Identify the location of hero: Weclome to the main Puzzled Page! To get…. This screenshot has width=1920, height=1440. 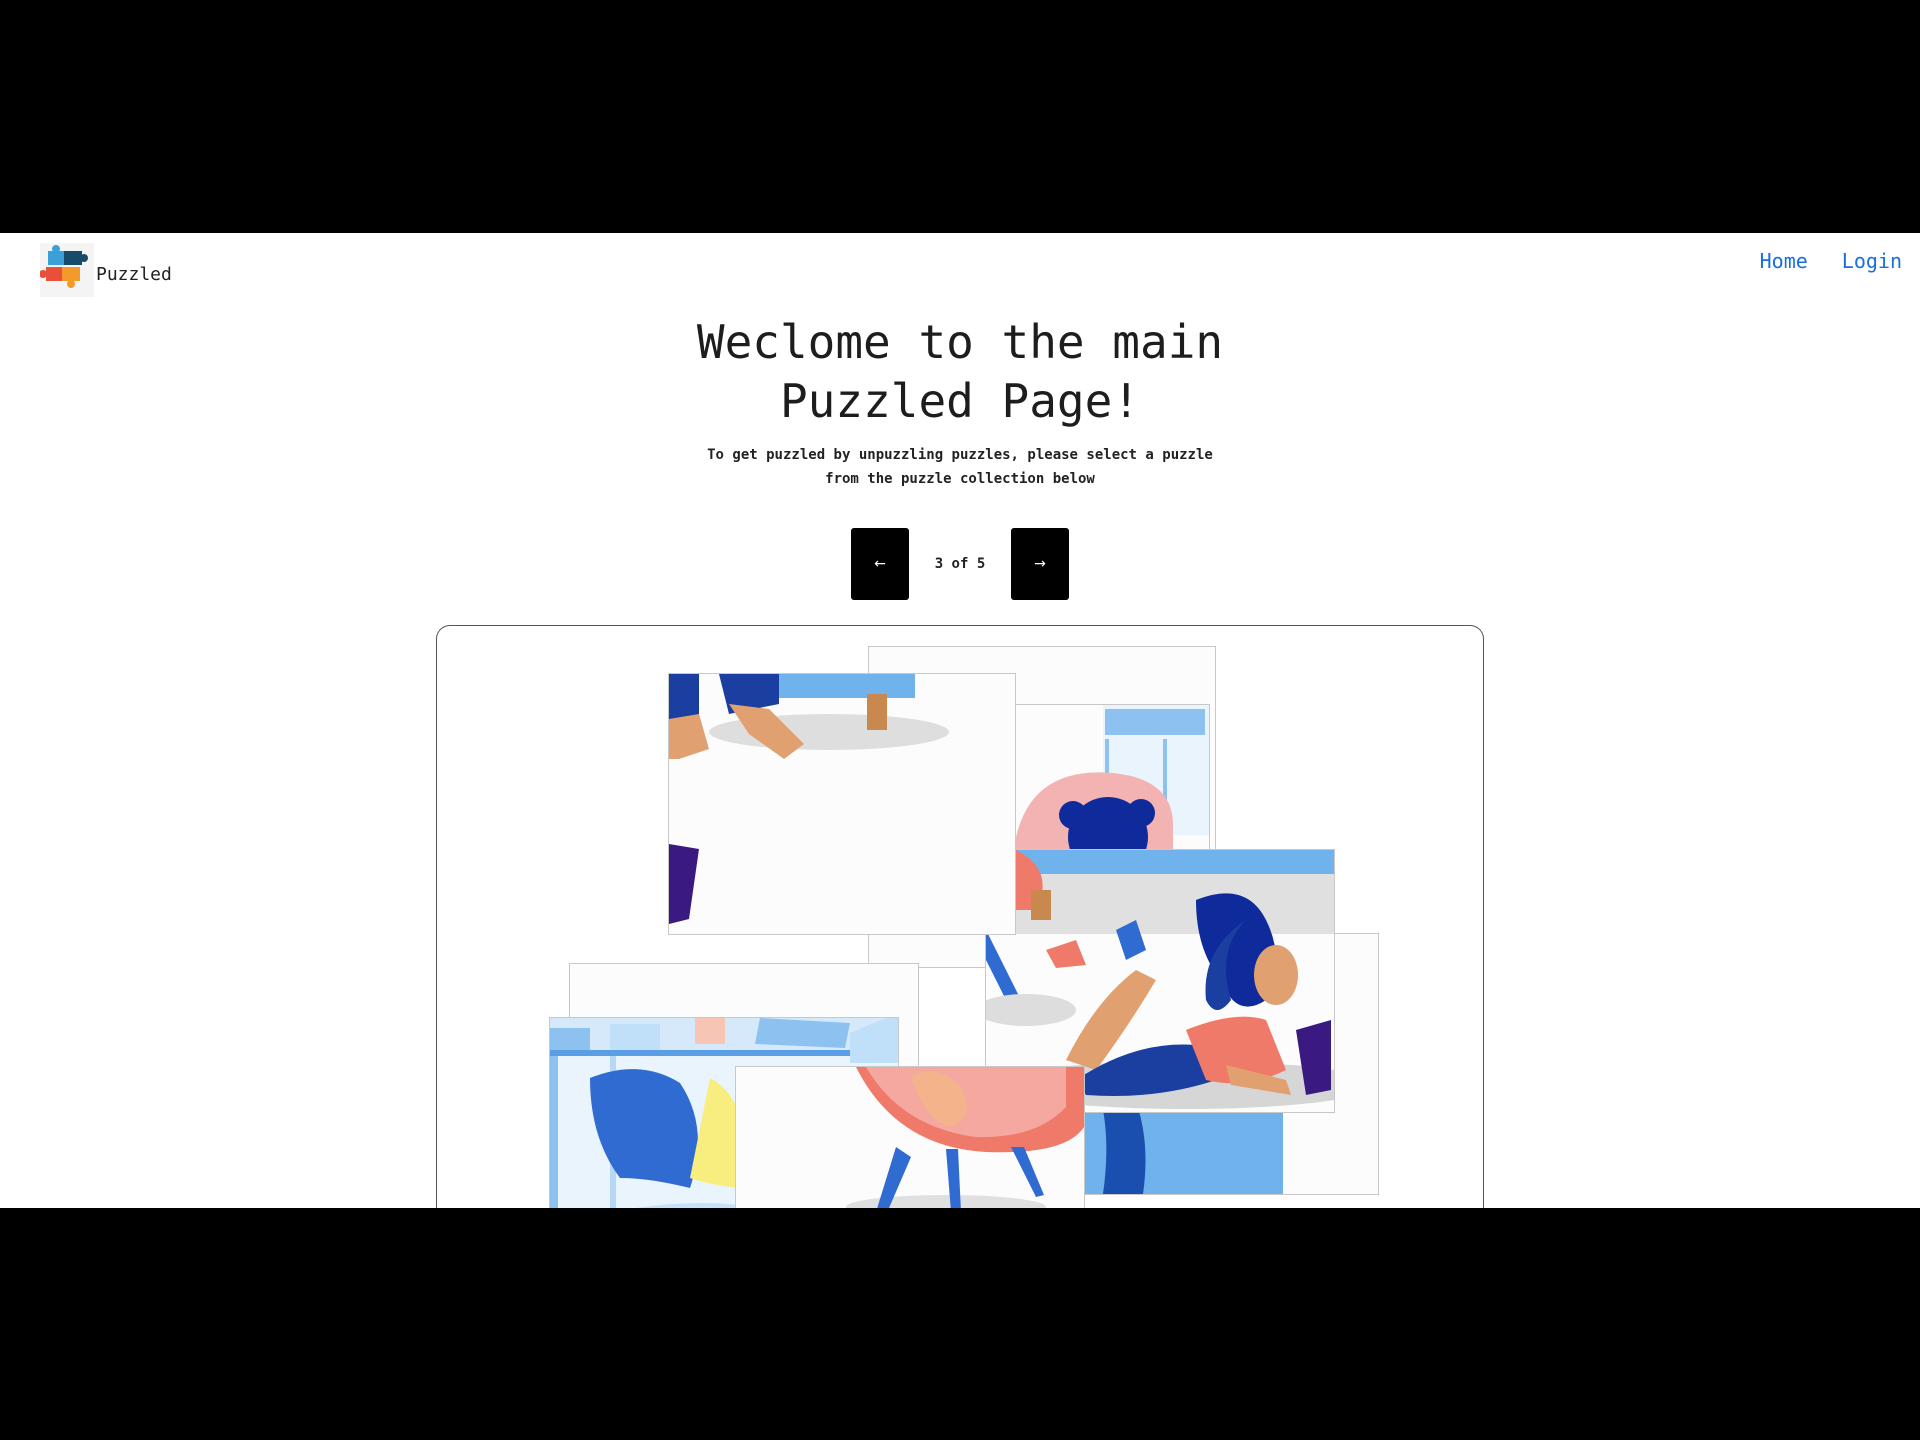
(960, 402).